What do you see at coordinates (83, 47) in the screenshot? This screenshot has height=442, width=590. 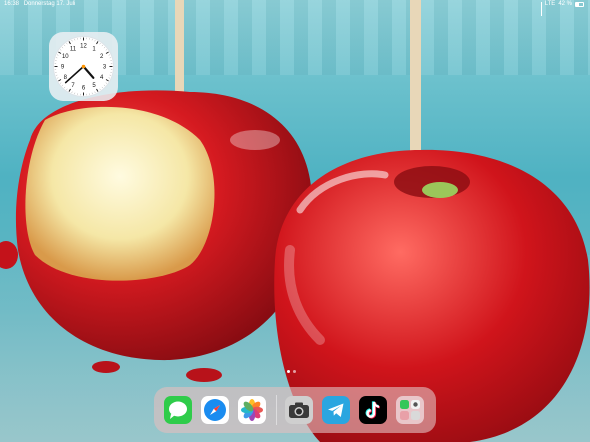 I see `clock-numeral: 12` at bounding box center [83, 47].